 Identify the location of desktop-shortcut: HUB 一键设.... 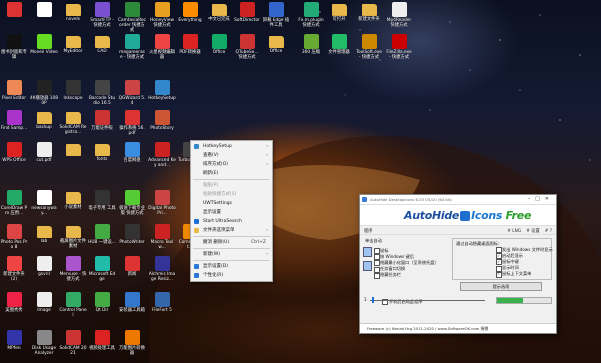
(102, 233).